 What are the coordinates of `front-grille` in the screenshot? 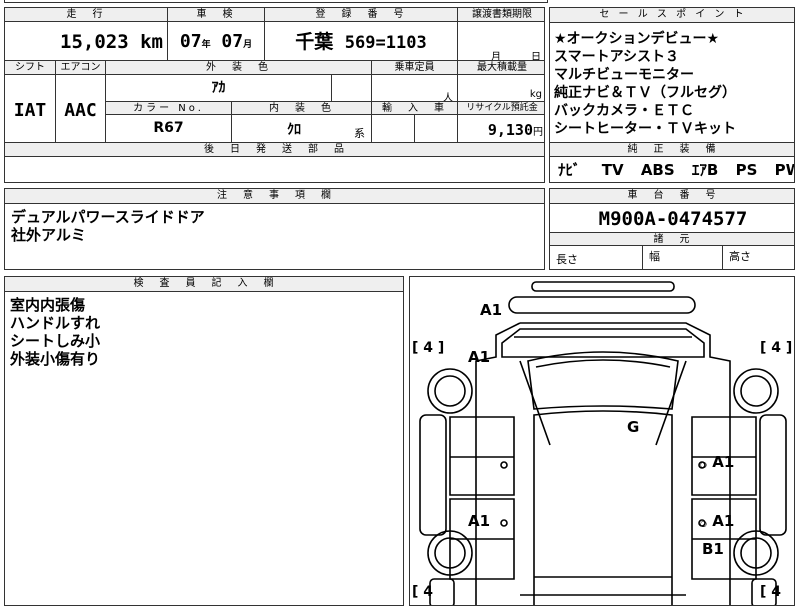 It's located at (602, 305).